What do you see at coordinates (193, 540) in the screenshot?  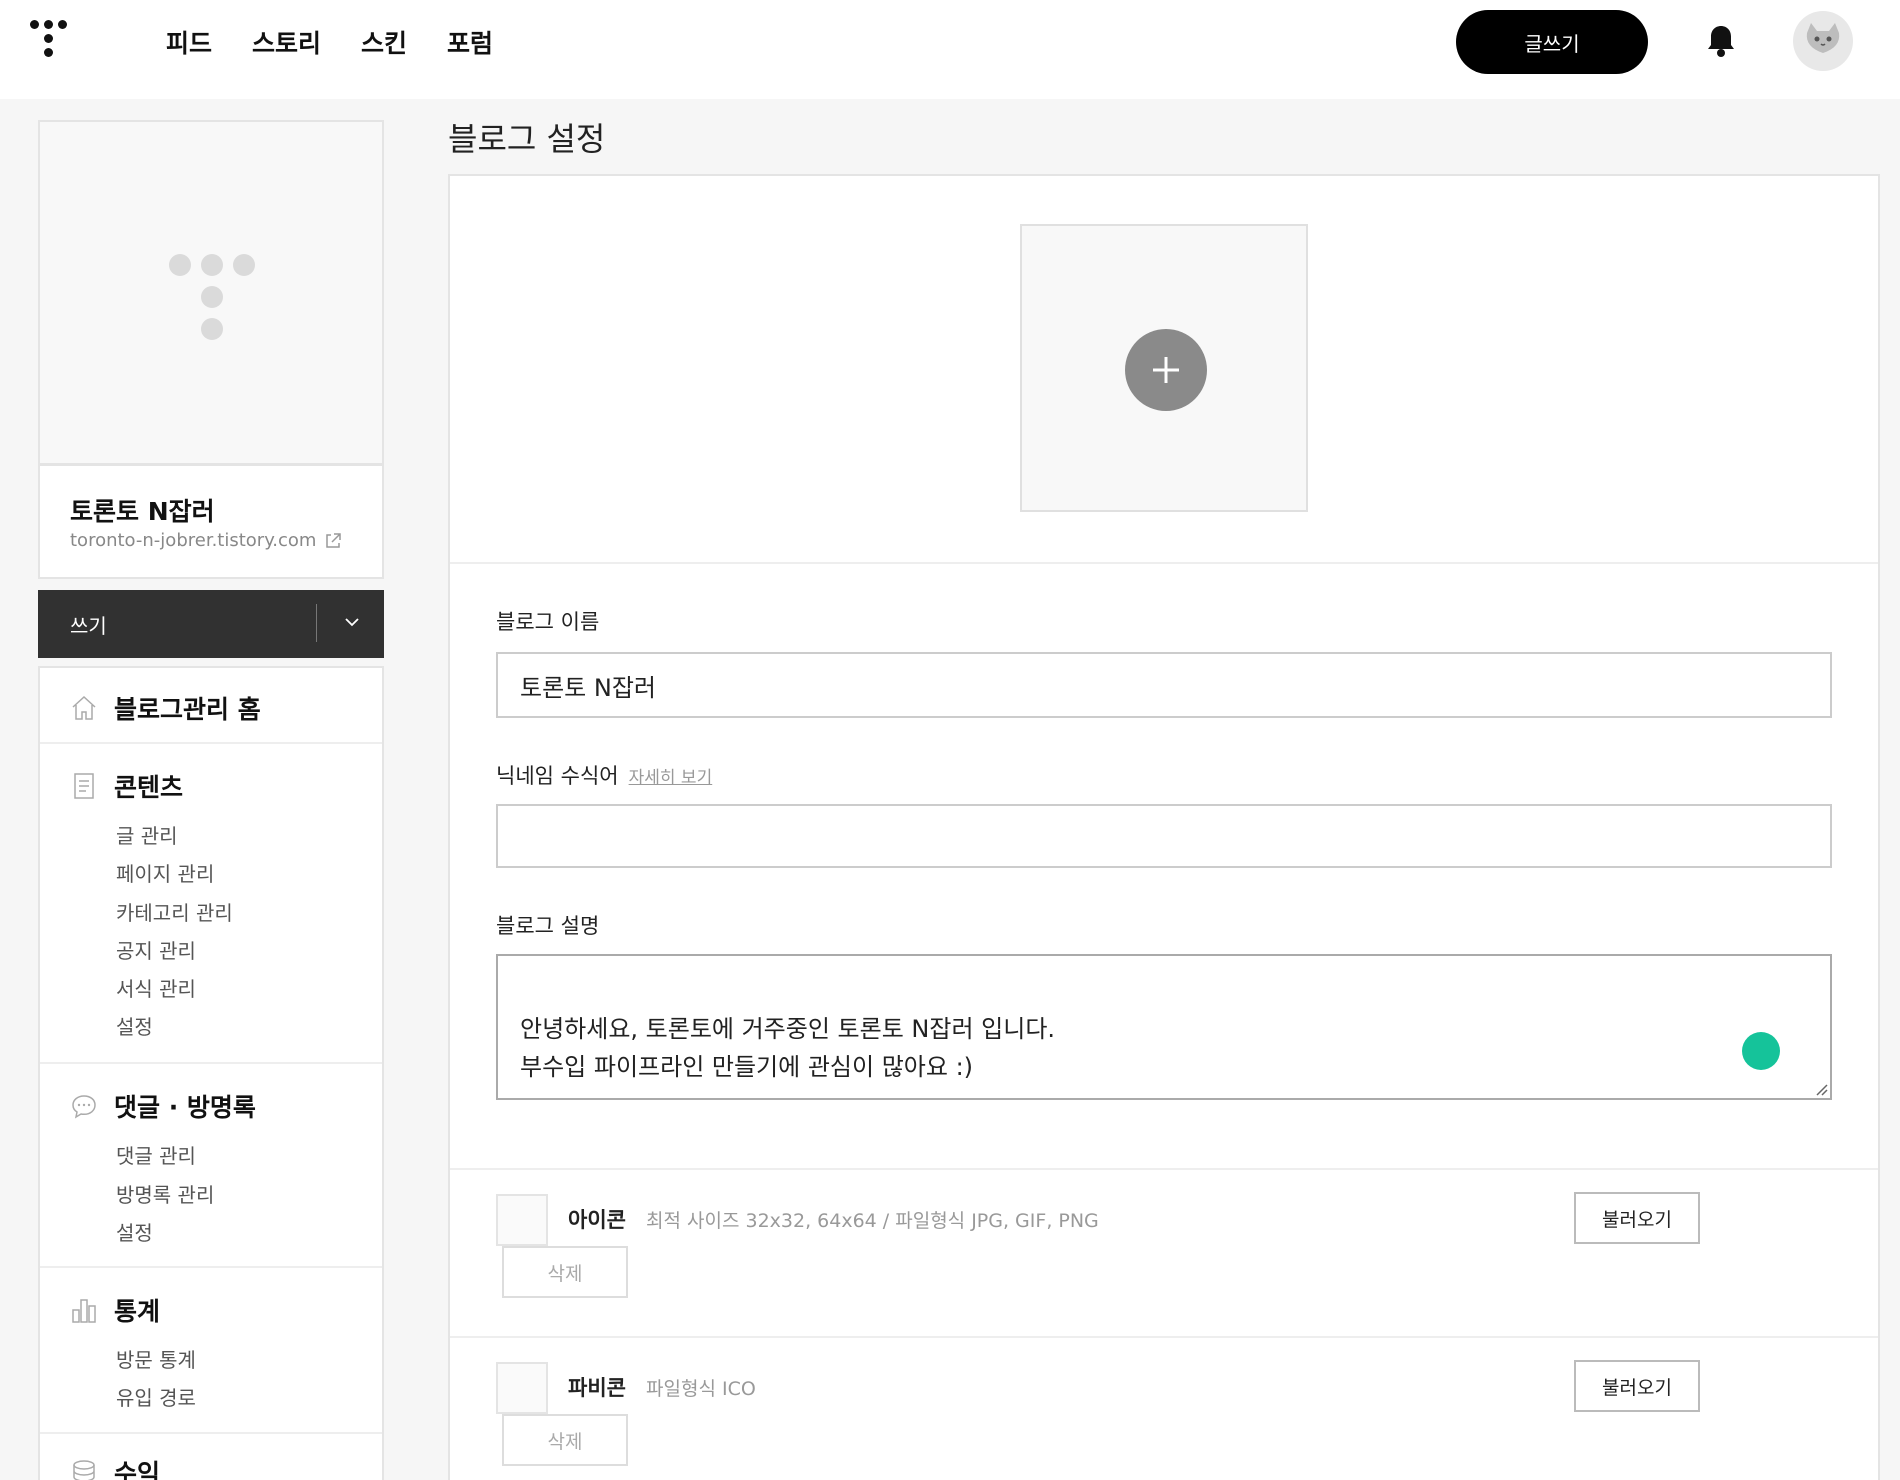 I see `blog-url-text: toronto-n-jobrer.tistory.com` at bounding box center [193, 540].